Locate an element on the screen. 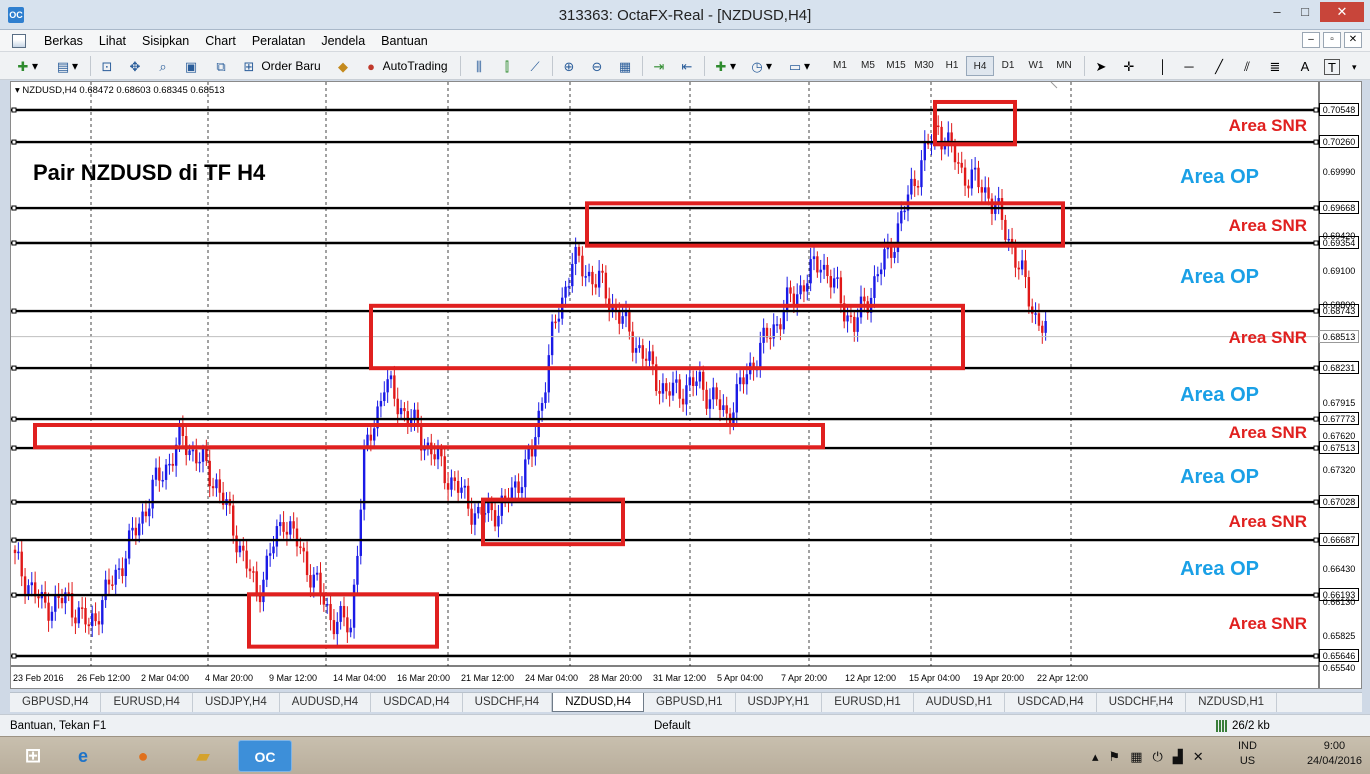 Image resolution: width=1370 pixels, height=774 pixels. navigator-button: ✥ is located at coordinates (135, 66).